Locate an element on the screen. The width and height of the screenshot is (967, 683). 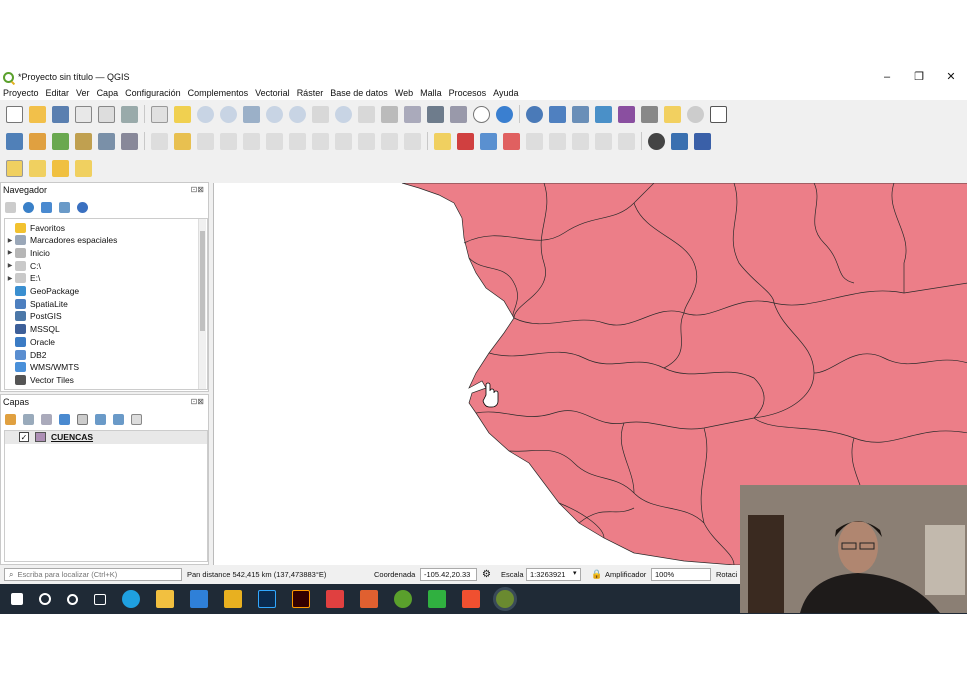
vertex-tool-icon is located at coordinates (251, 141).